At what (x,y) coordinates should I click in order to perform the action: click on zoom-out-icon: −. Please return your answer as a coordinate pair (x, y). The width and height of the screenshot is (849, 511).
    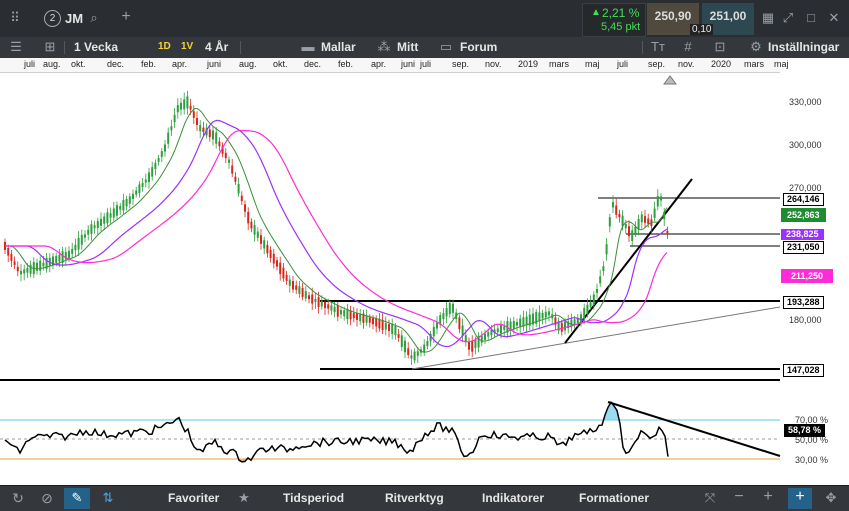
    Looking at the image, I should click on (739, 497).